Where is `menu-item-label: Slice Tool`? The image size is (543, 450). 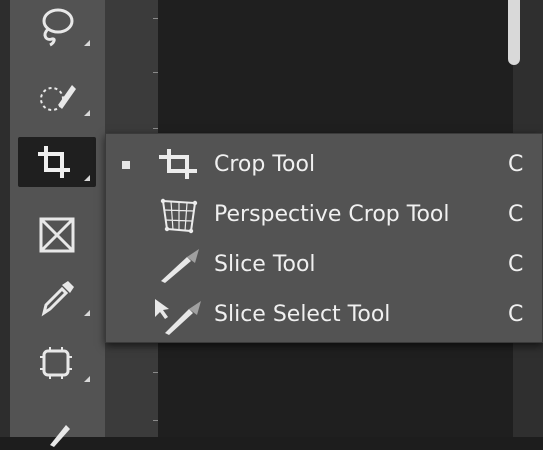 menu-item-label: Slice Tool is located at coordinates (265, 264).